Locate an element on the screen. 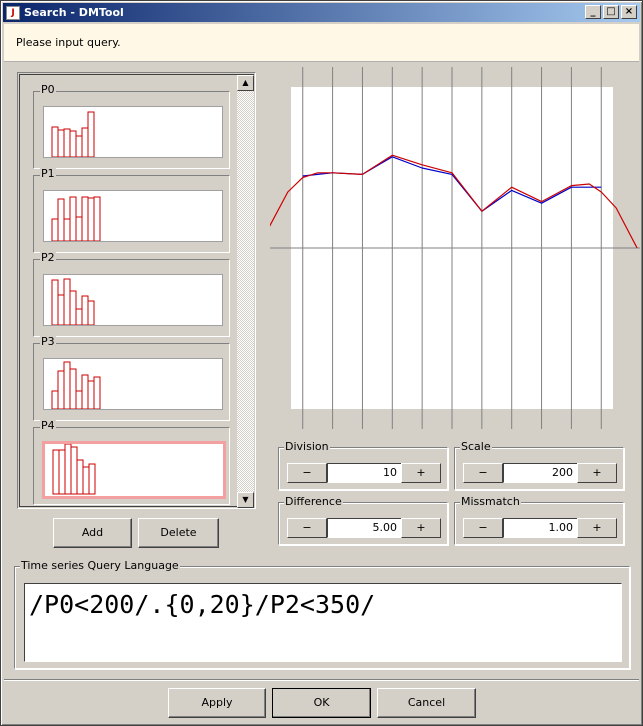  query-textarea: /P0<200/.{0,20}/P2<350/ is located at coordinates (323, 622).